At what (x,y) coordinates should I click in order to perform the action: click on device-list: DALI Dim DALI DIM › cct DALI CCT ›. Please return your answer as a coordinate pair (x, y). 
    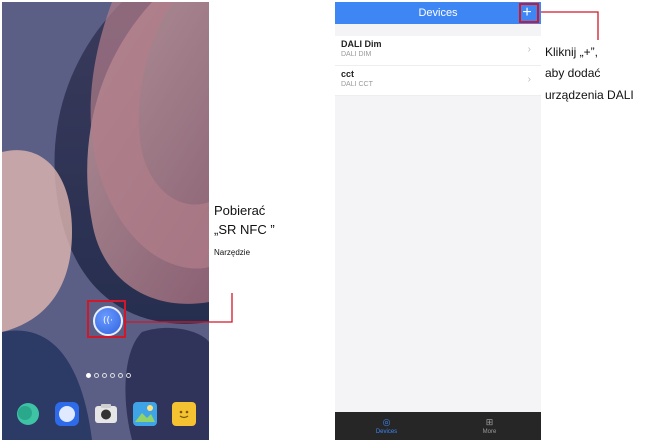
    Looking at the image, I should click on (438, 66).